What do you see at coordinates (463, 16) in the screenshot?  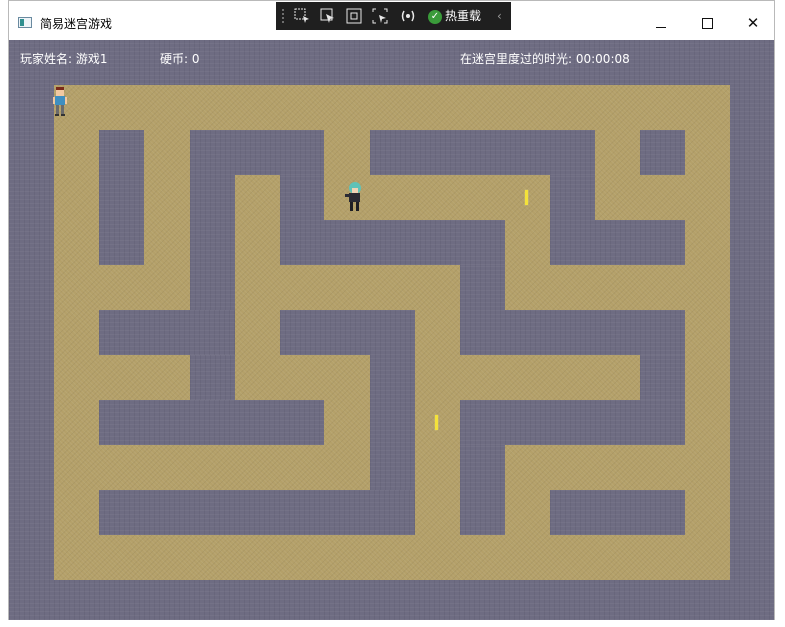 I see `hot-reload-label: 热重载` at bounding box center [463, 16].